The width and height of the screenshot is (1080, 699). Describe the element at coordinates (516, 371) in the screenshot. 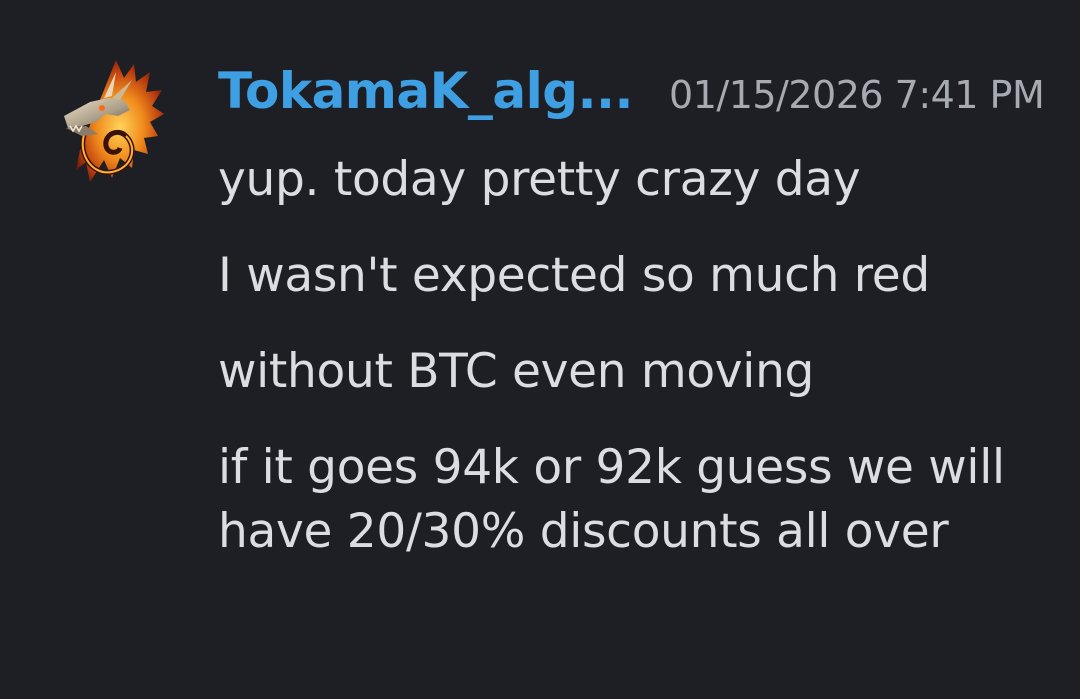

I see `message-line: without BTC even moving` at that location.